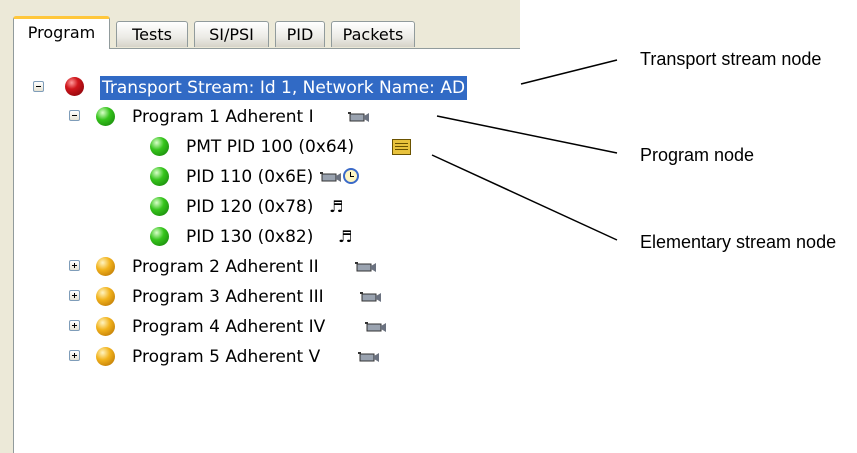 The width and height of the screenshot is (857, 453). Describe the element at coordinates (731, 59) in the screenshot. I see `callout-transport-stream-node: Transport stream node` at that location.